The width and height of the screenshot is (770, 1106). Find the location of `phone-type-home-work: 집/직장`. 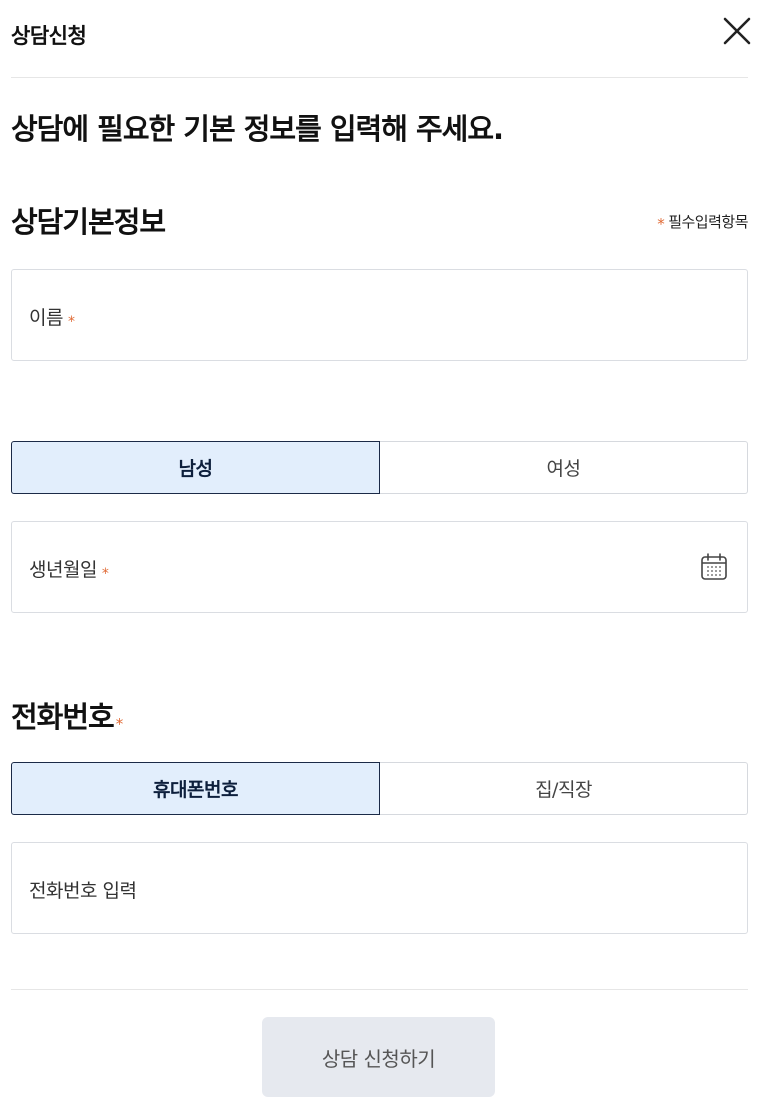

phone-type-home-work: 집/직장 is located at coordinates (564, 788).